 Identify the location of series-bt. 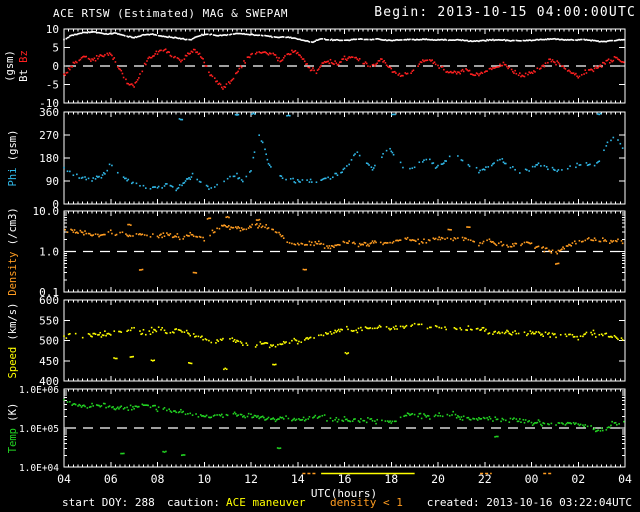
(344, 37).